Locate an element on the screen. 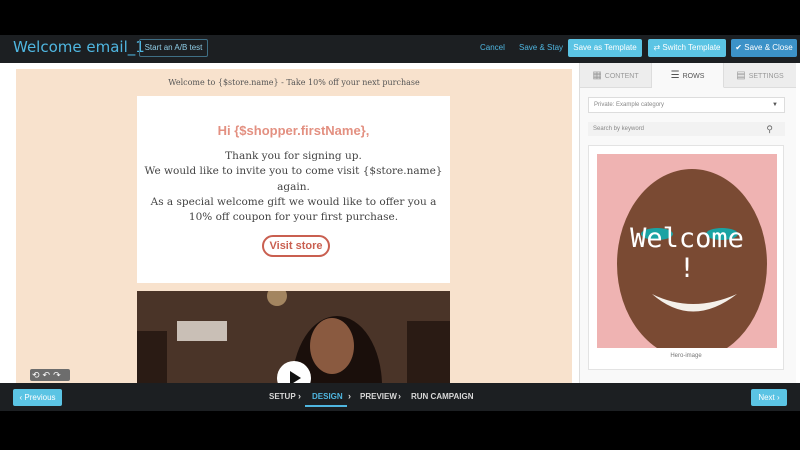 The image size is (800, 450). hero-image-thumbnail: Welcome ! is located at coordinates (687, 251).